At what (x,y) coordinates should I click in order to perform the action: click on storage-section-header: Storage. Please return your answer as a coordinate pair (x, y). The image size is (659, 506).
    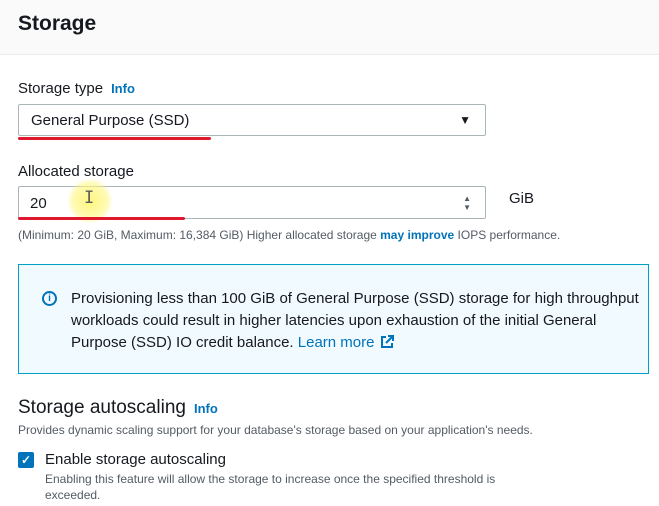
    Looking at the image, I should click on (329, 27).